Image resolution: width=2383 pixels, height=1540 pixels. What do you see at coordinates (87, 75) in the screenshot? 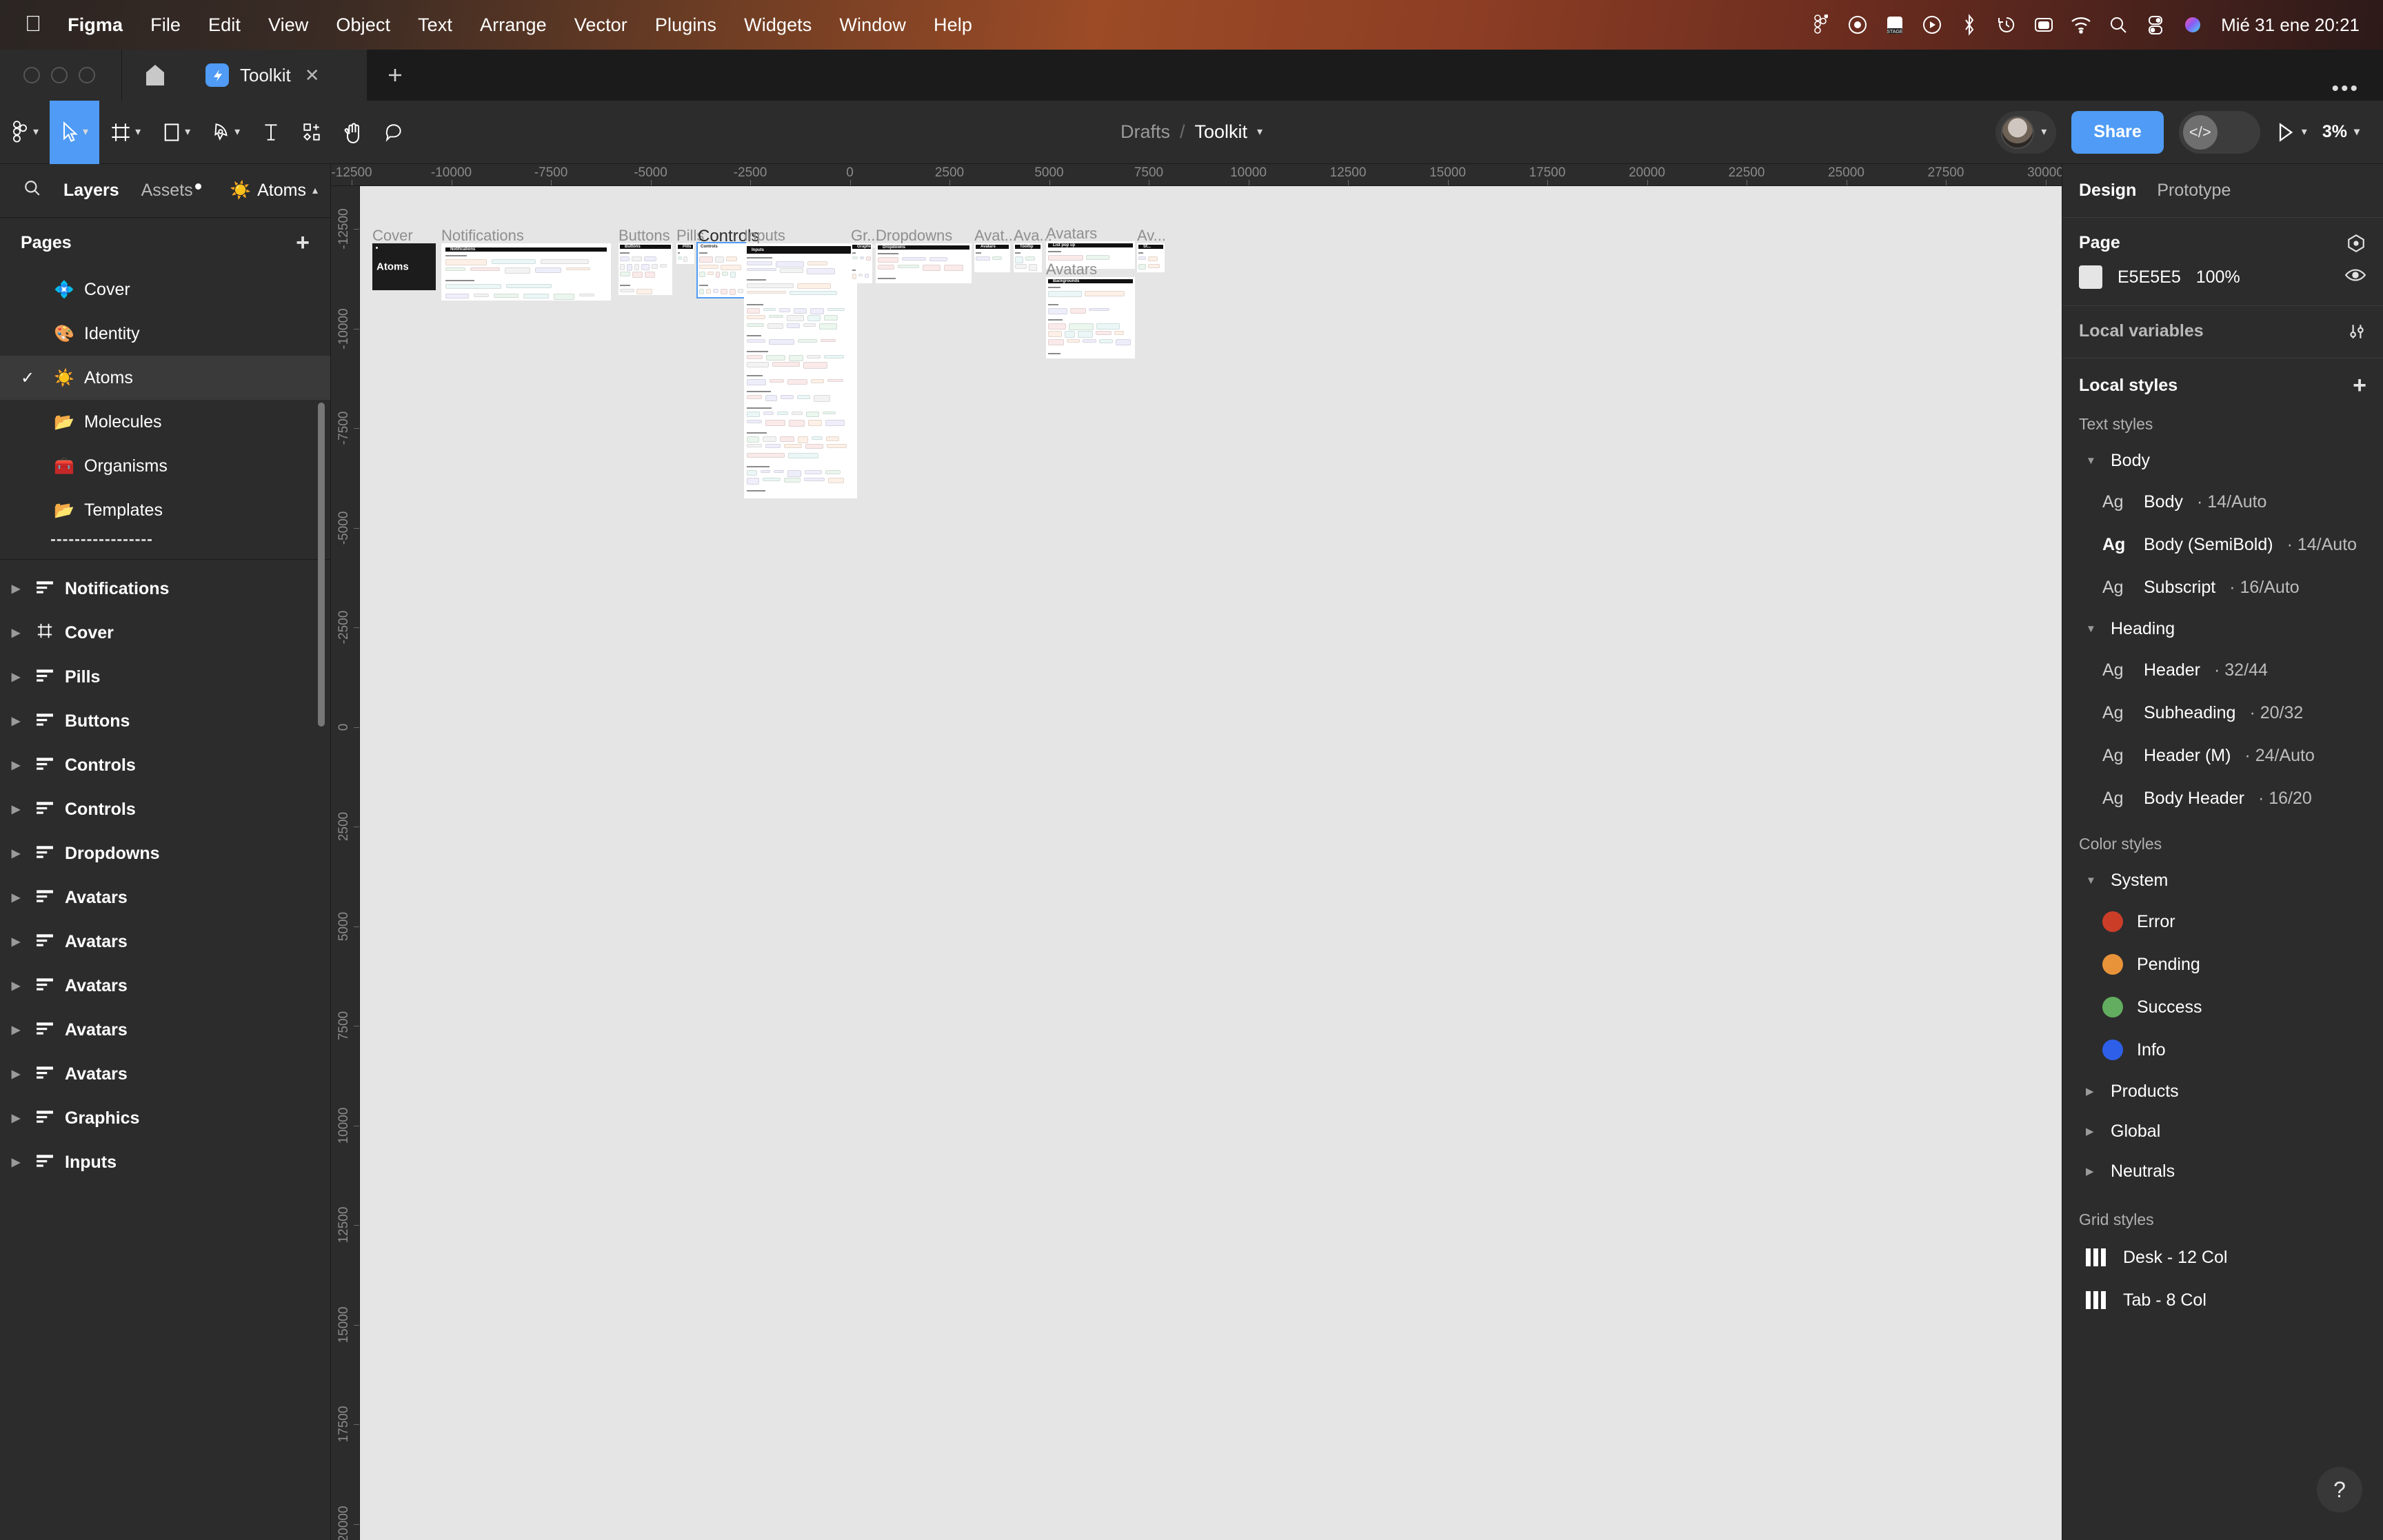
I see `maximize-window-button` at bounding box center [87, 75].